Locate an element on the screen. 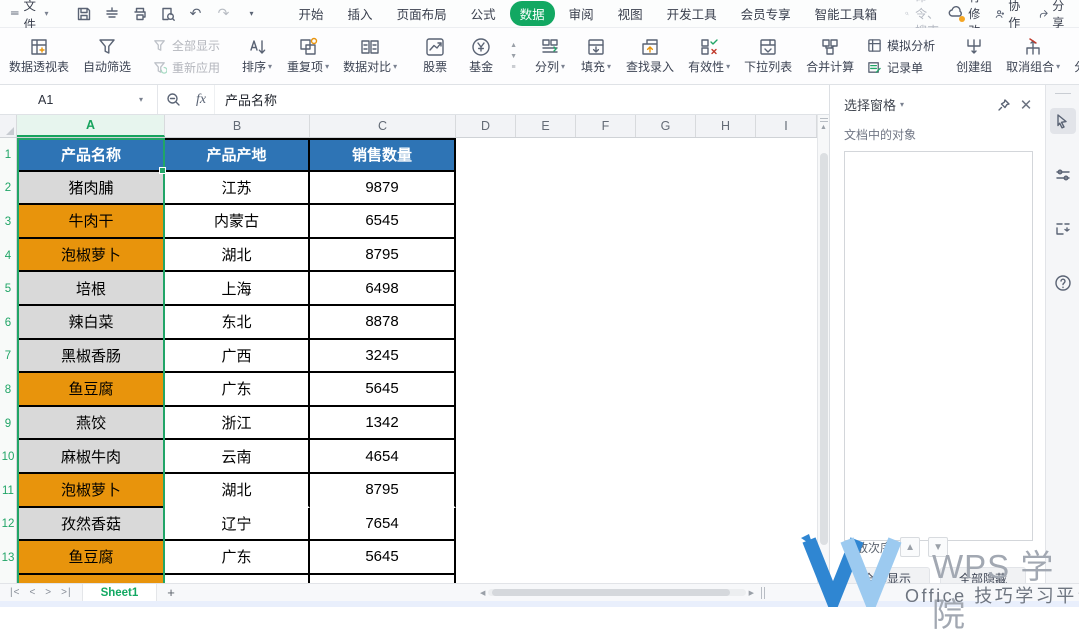 This screenshot has width=1079, height=636. pivot-table-button: 数据透视表 is located at coordinates (39, 56).